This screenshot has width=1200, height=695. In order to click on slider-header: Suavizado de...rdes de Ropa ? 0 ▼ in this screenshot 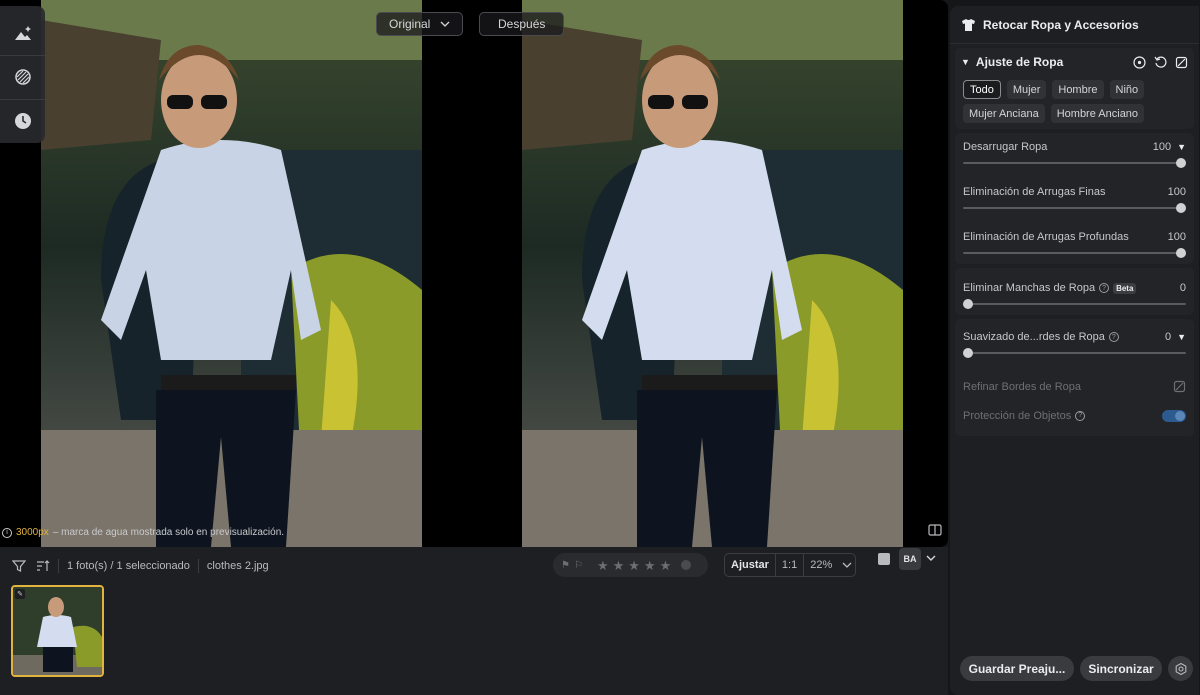, I will do `click(1074, 337)`.